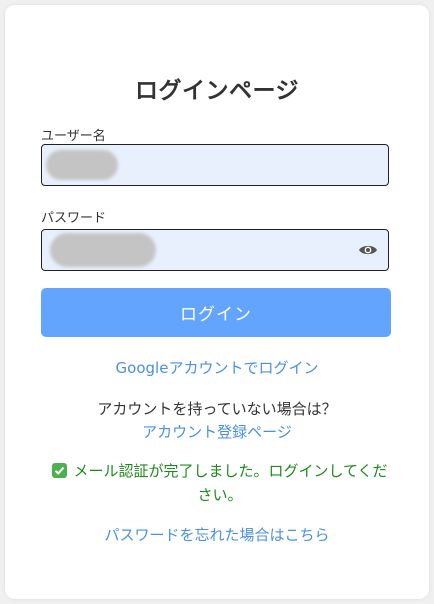 Image resolution: width=434 pixels, height=604 pixels. I want to click on forgot-password-link: パスワードを忘れた場合はこちら, so click(217, 534).